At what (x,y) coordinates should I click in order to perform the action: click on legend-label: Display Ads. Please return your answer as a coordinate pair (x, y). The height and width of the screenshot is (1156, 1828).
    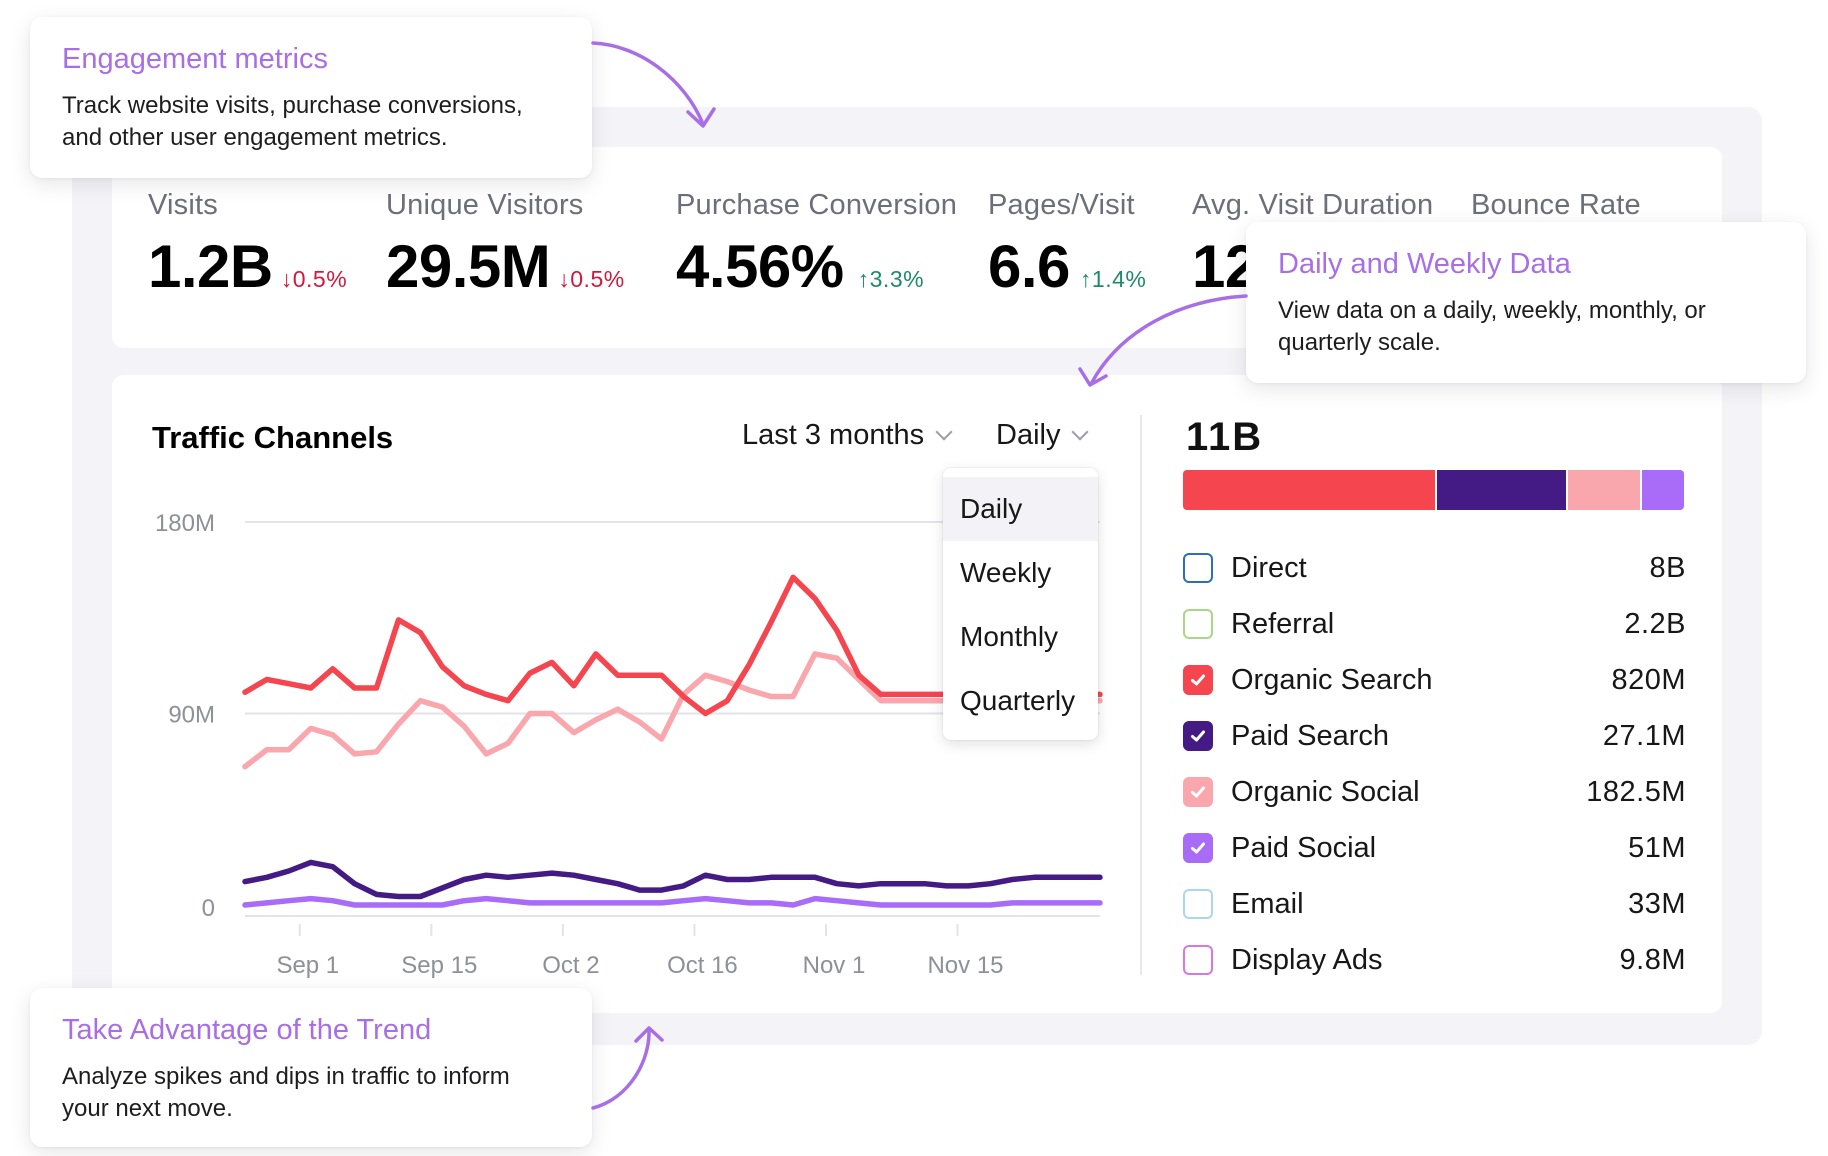
    Looking at the image, I should click on (1307, 959).